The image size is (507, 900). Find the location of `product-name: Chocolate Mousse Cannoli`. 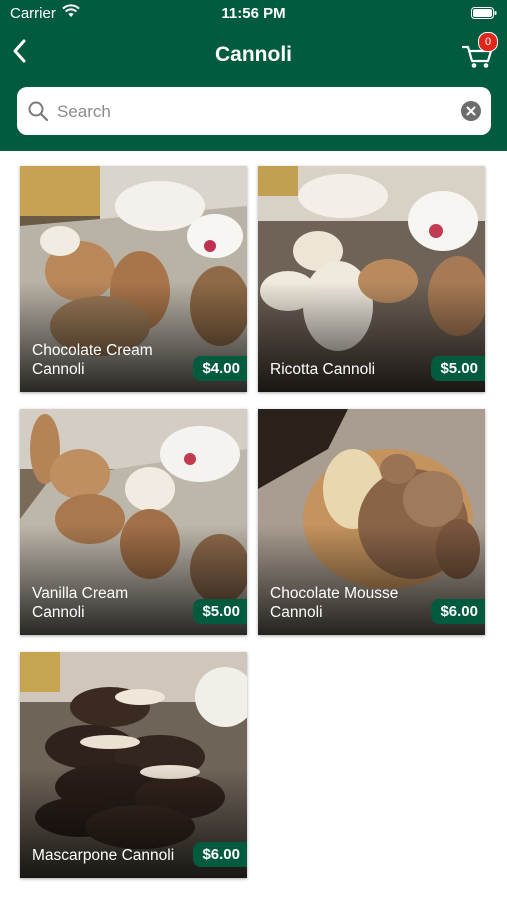

product-name: Chocolate Mousse Cannoli is located at coordinates (334, 603).